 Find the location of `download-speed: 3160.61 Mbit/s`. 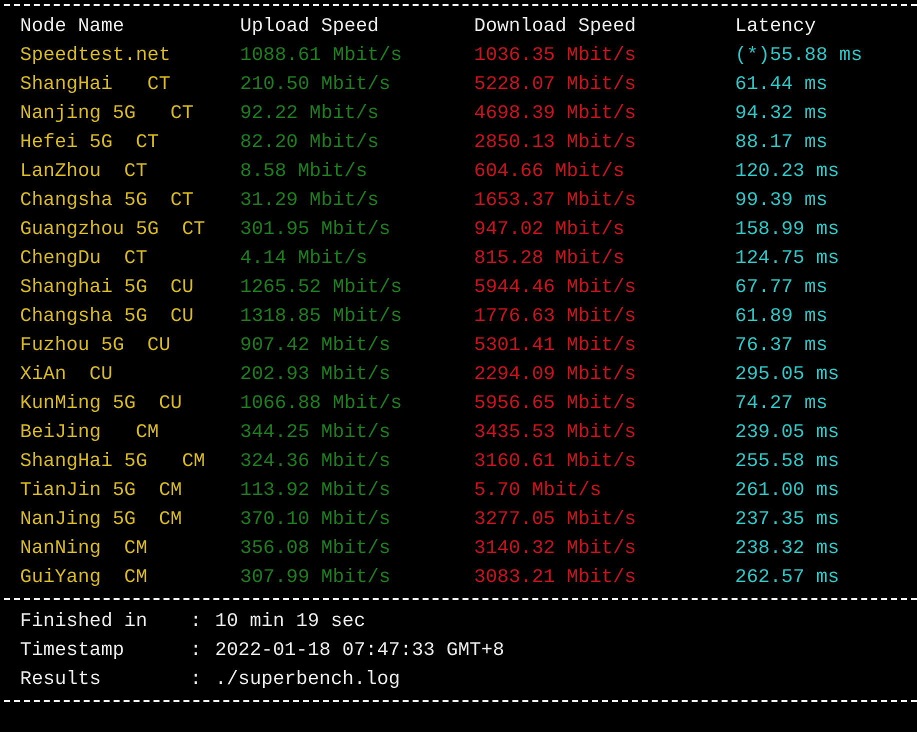

download-speed: 3160.61 Mbit/s is located at coordinates (555, 461).